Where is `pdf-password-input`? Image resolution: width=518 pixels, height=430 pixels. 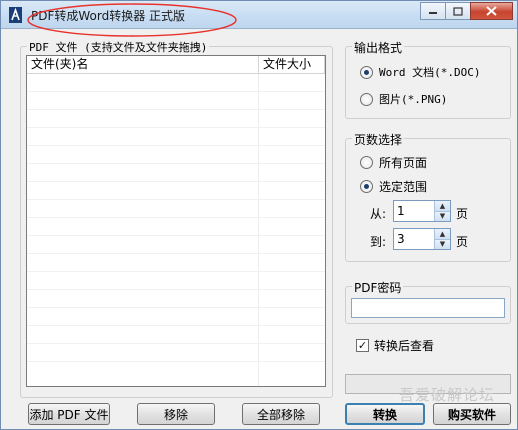
pdf-password-input is located at coordinates (428, 308).